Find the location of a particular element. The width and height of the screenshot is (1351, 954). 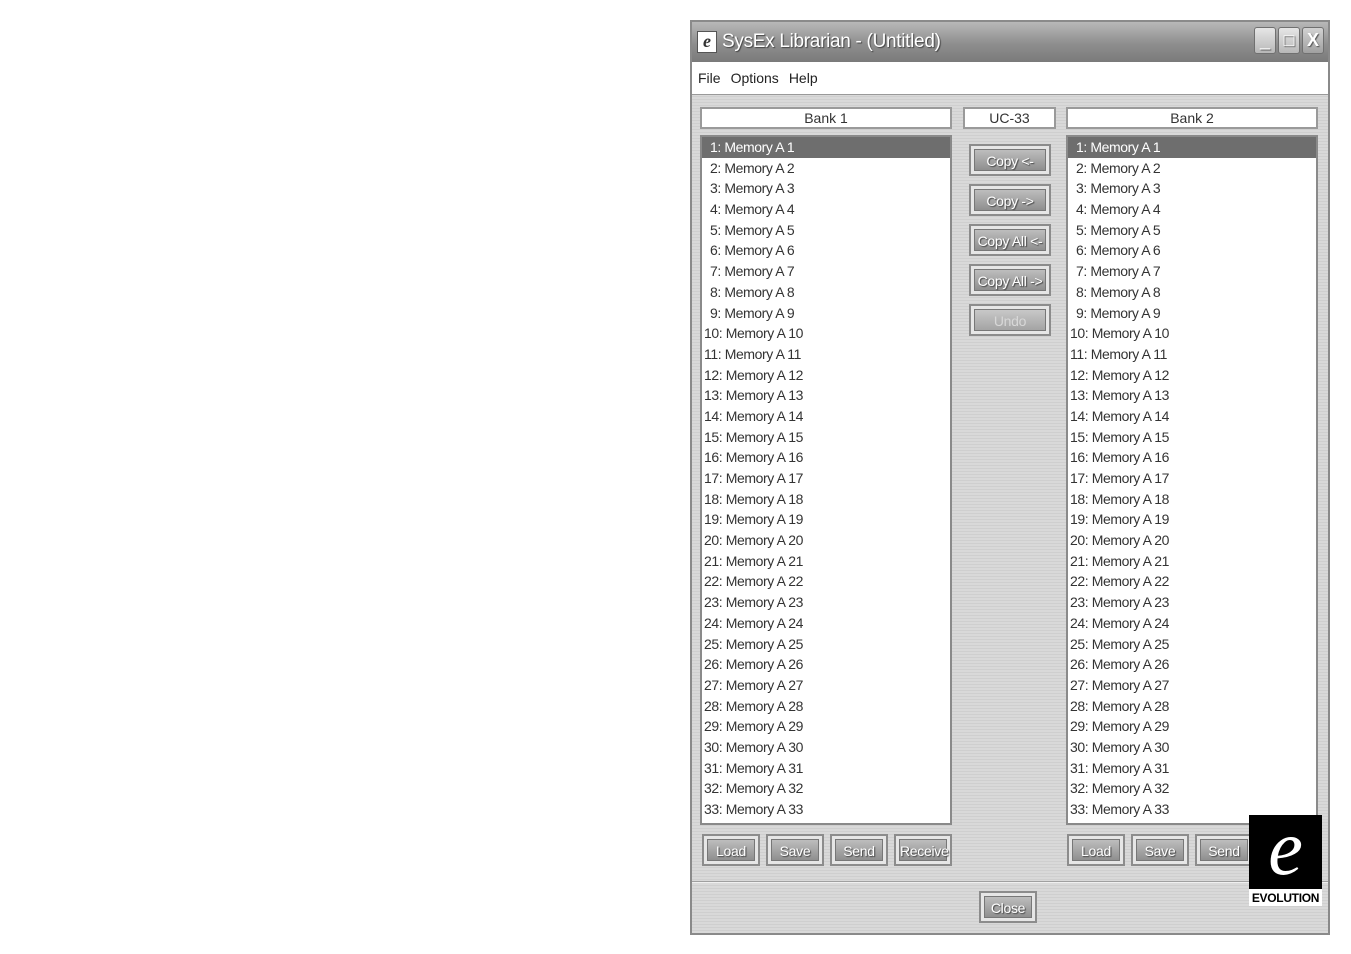

menu-file: File is located at coordinates (709, 78).